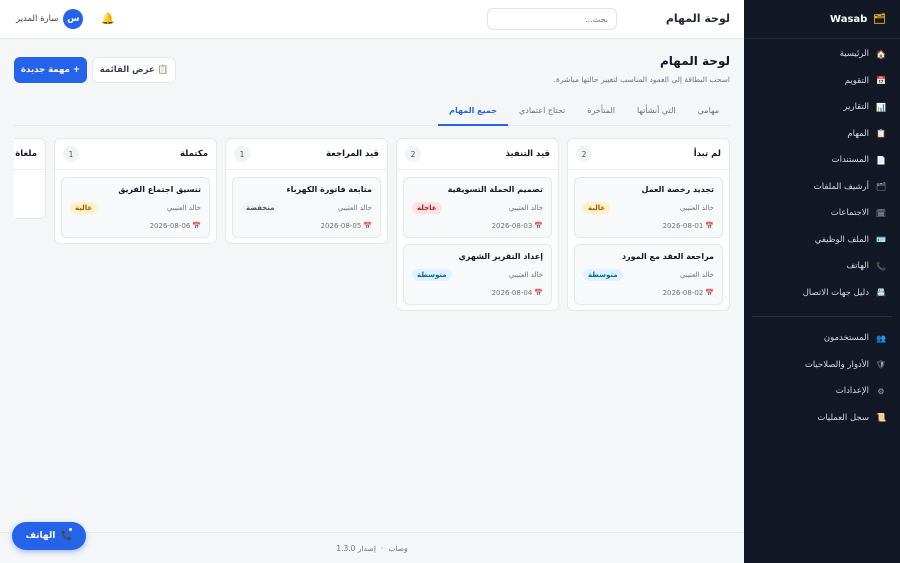  What do you see at coordinates (881, 418) in the screenshot?
I see `nav-icon: 📜` at bounding box center [881, 418].